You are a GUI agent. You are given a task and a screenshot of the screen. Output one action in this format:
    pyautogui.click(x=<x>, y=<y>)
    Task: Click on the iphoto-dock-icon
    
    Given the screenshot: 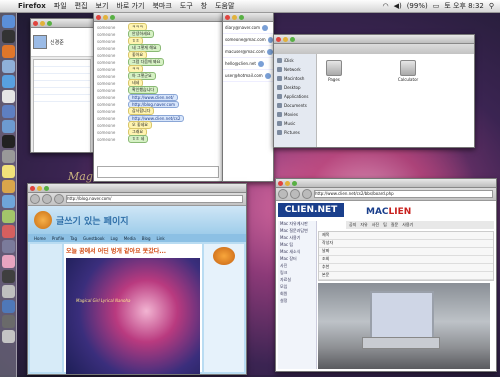 What is the action you would take?
    pyautogui.click(x=8, y=126)
    